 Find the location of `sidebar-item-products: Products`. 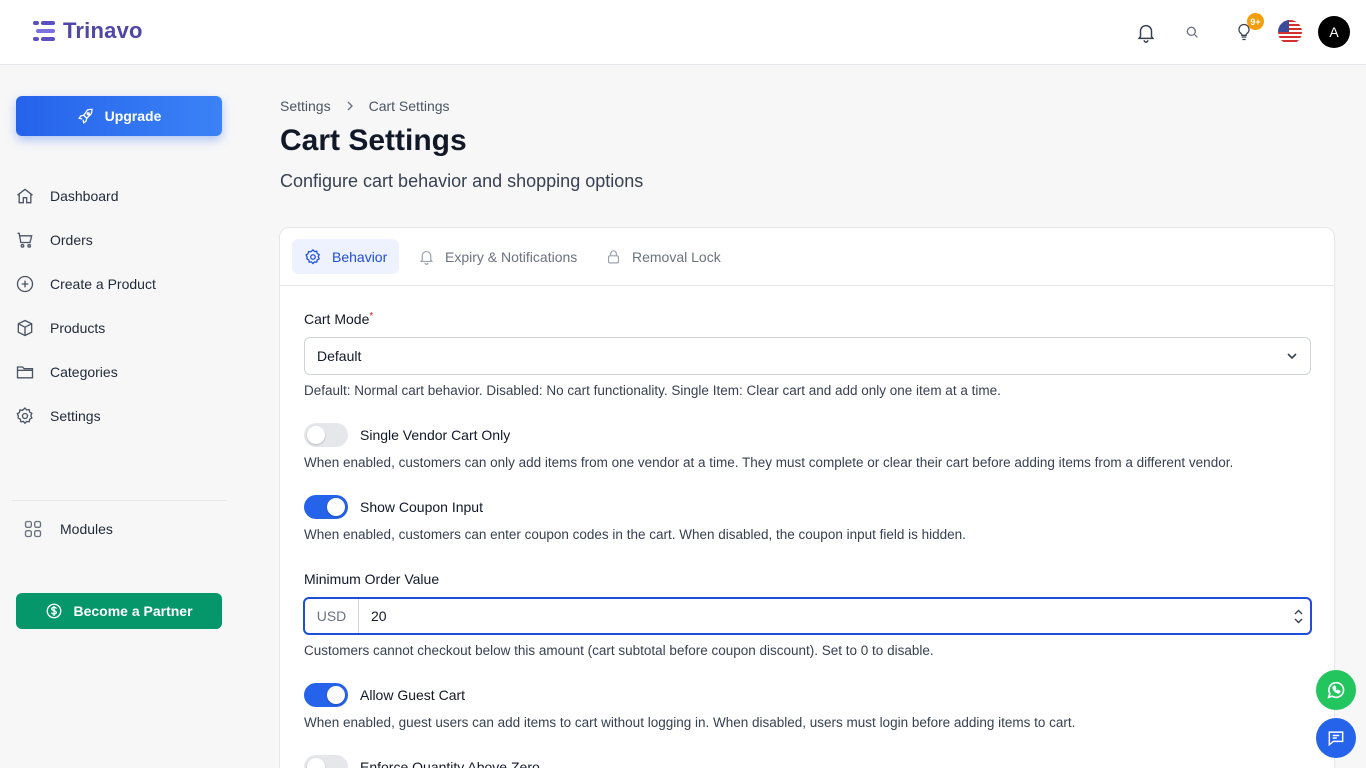

sidebar-item-products: Products is located at coordinates (119, 328).